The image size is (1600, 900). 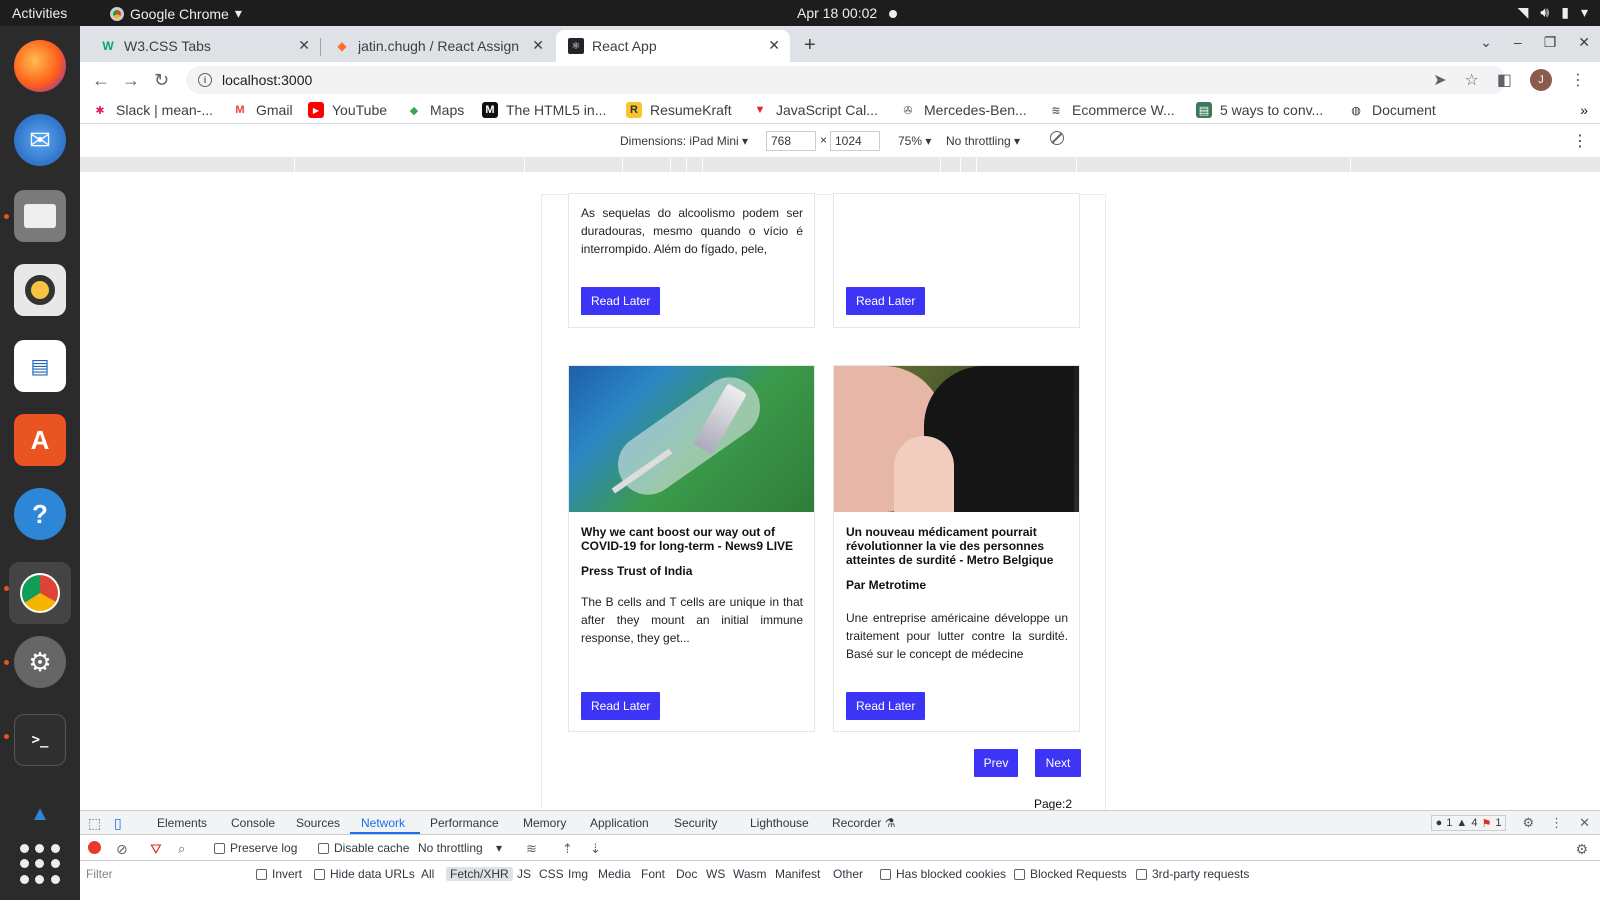 What do you see at coordinates (181, 849) in the screenshot?
I see `search-icon: ⌕` at bounding box center [181, 849].